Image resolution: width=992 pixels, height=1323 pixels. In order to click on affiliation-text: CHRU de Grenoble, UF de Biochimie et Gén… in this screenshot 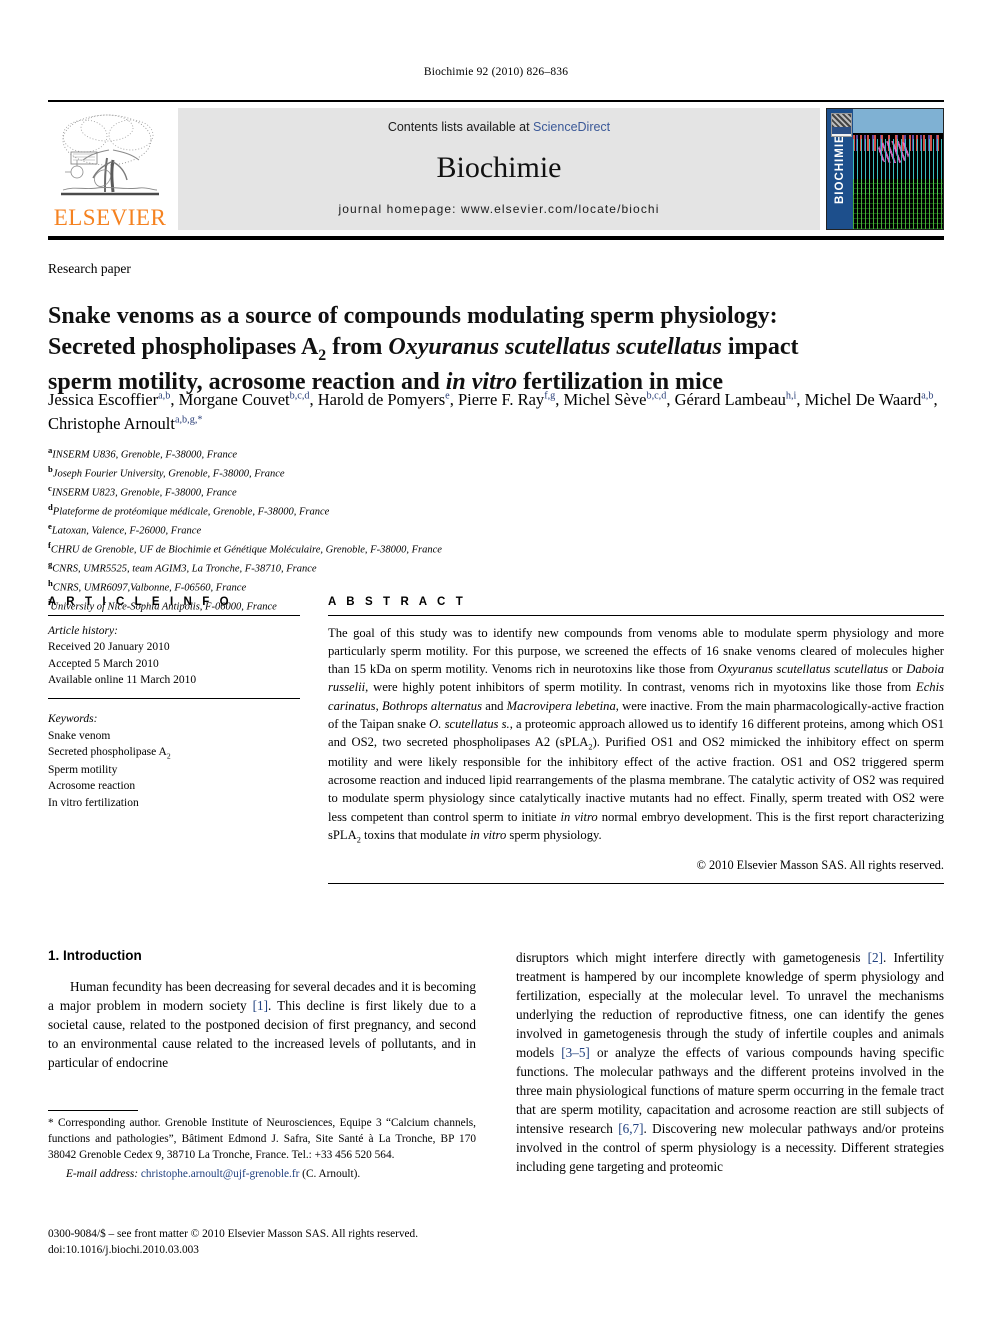, I will do `click(246, 550)`.